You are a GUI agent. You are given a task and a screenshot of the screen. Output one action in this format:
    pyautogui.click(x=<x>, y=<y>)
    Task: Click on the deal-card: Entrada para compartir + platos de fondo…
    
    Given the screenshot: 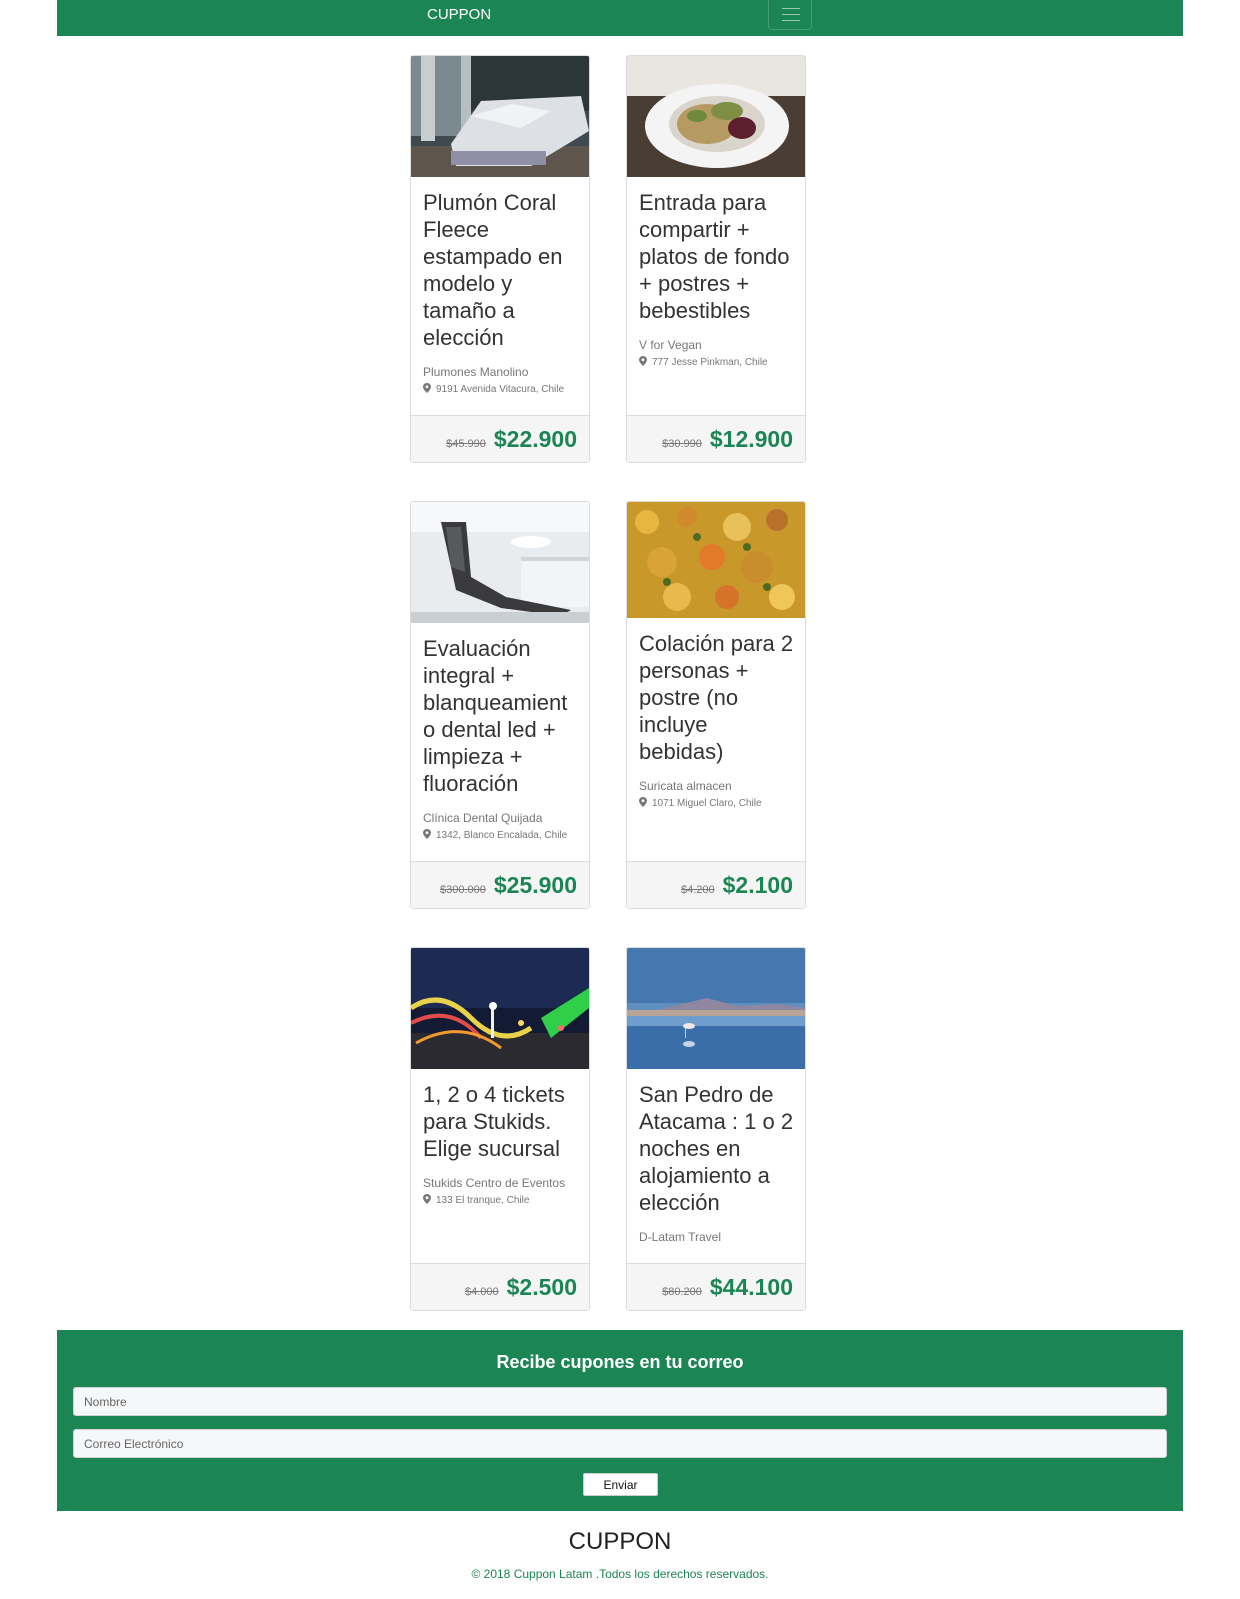 What is the action you would take?
    pyautogui.click(x=716, y=259)
    